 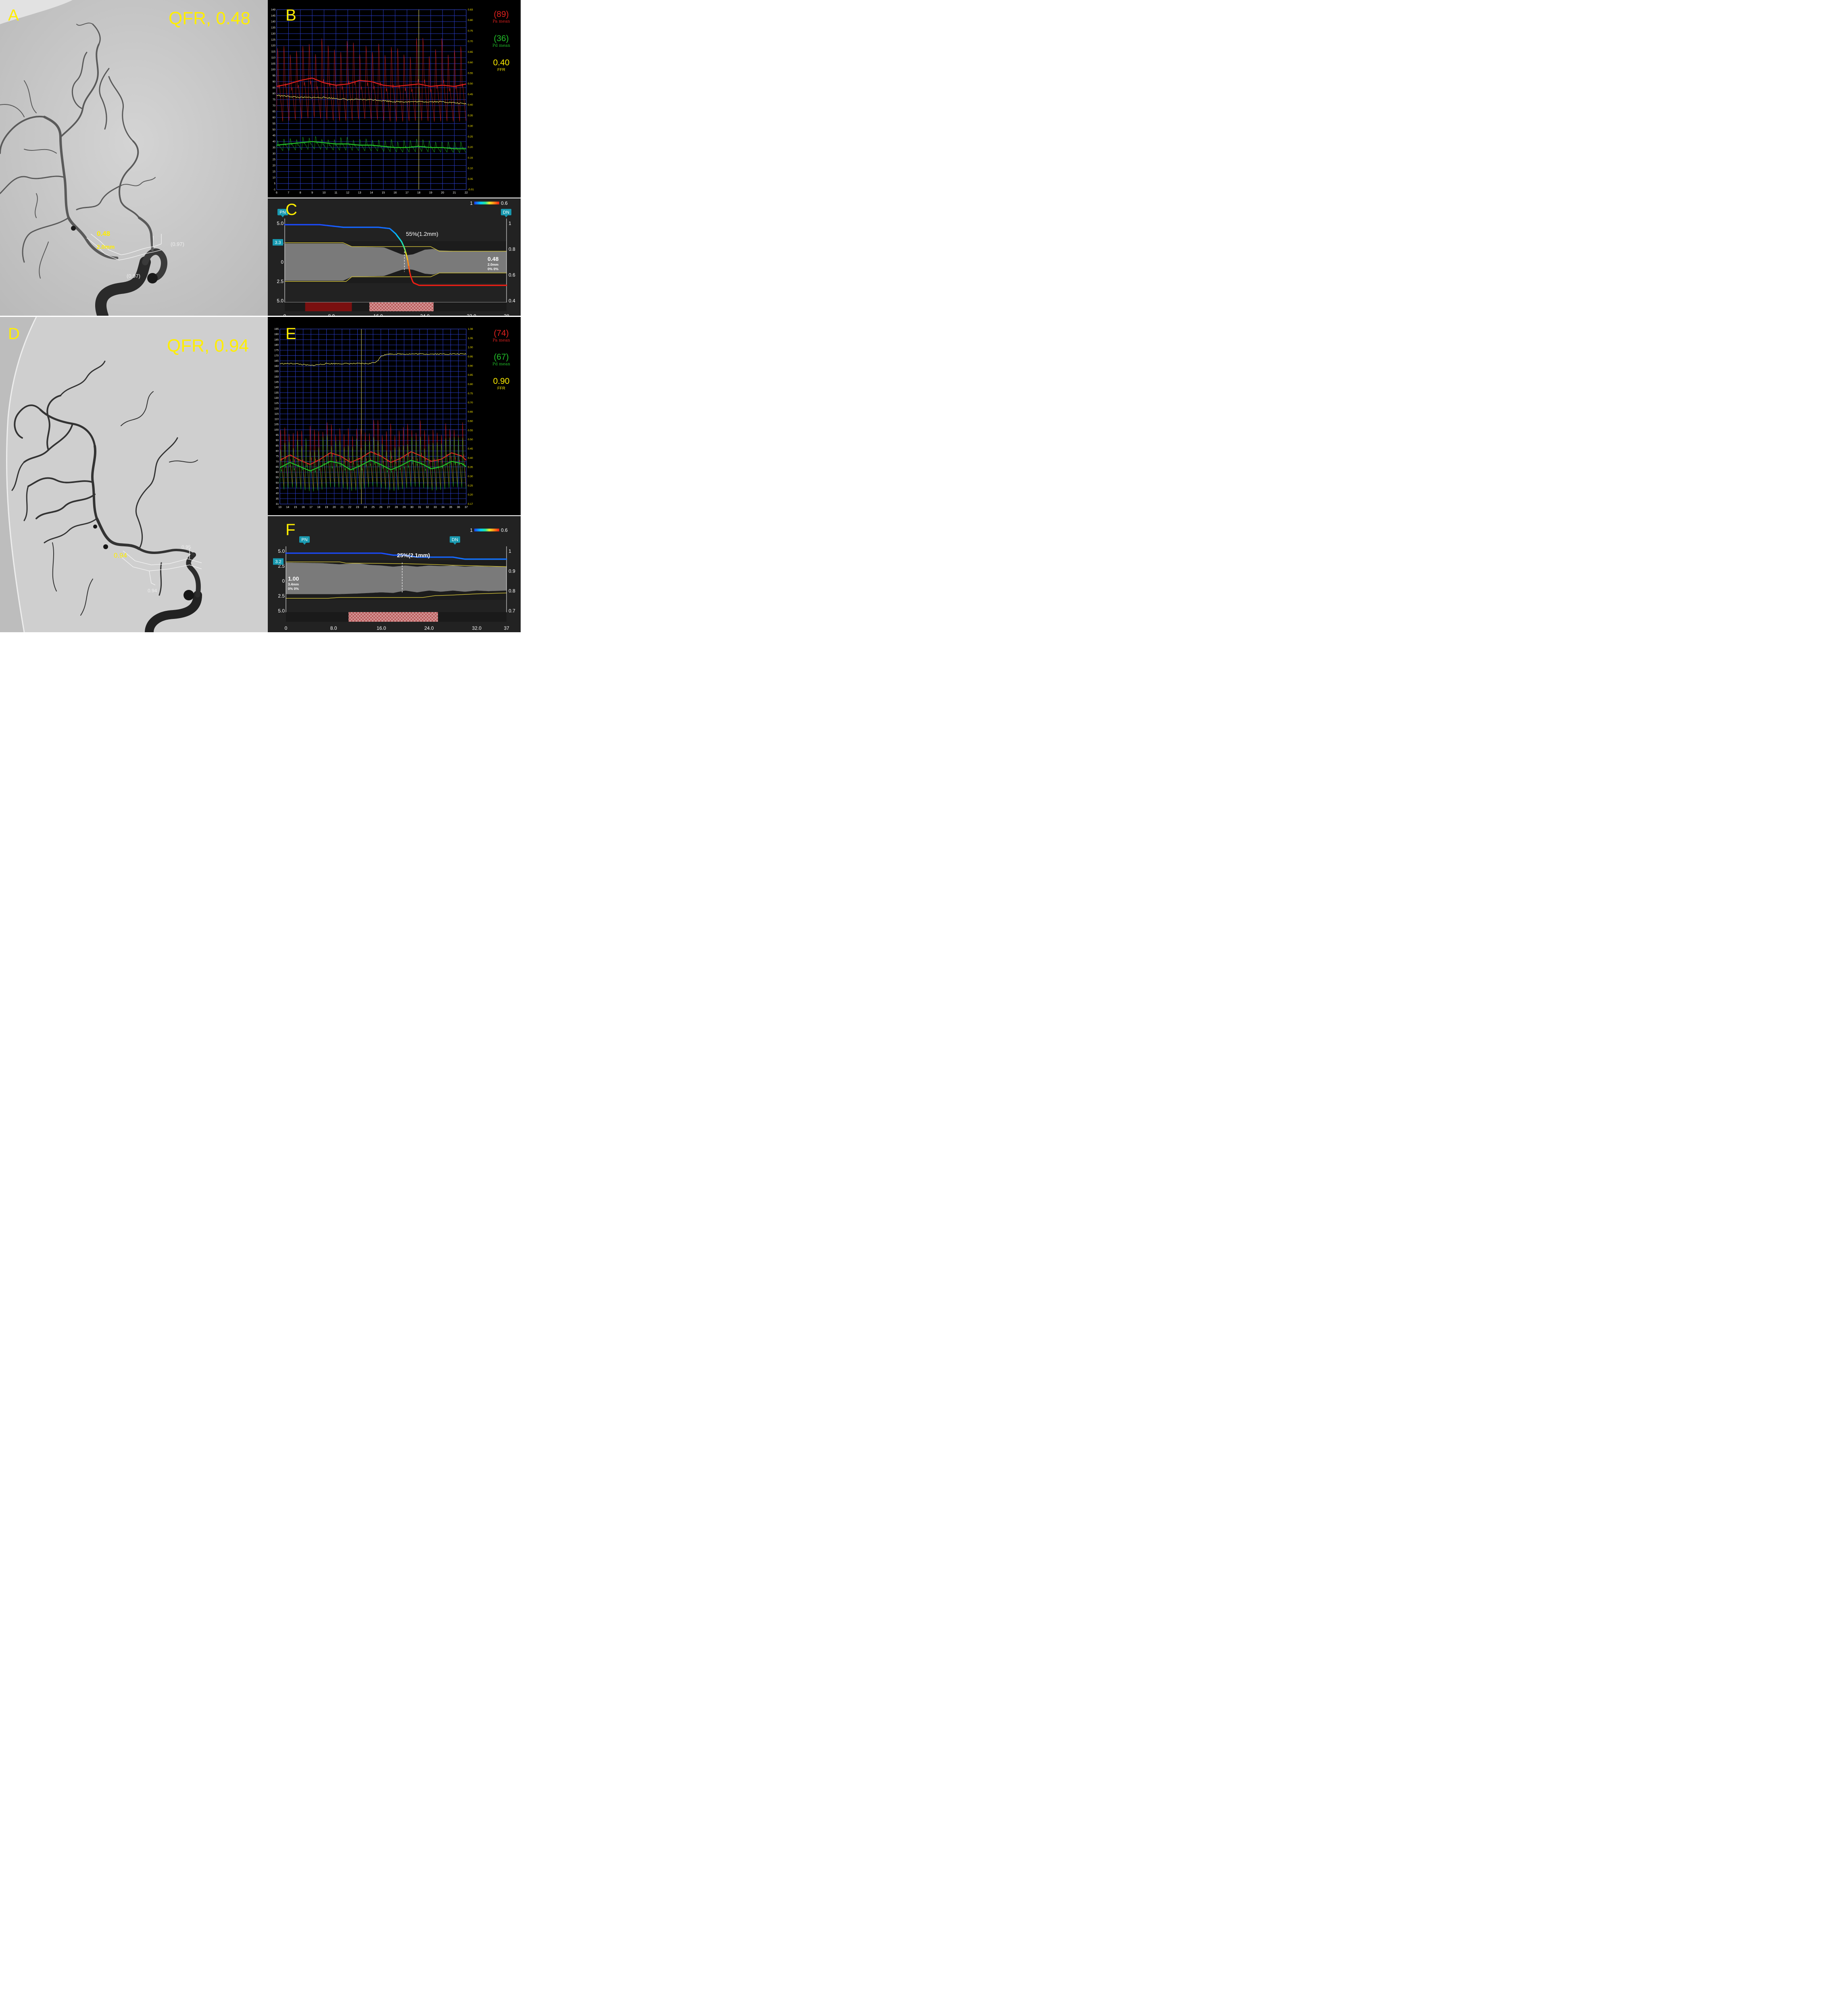 I want to click on y-left-tick-label: 60, so click(x=274, y=118).